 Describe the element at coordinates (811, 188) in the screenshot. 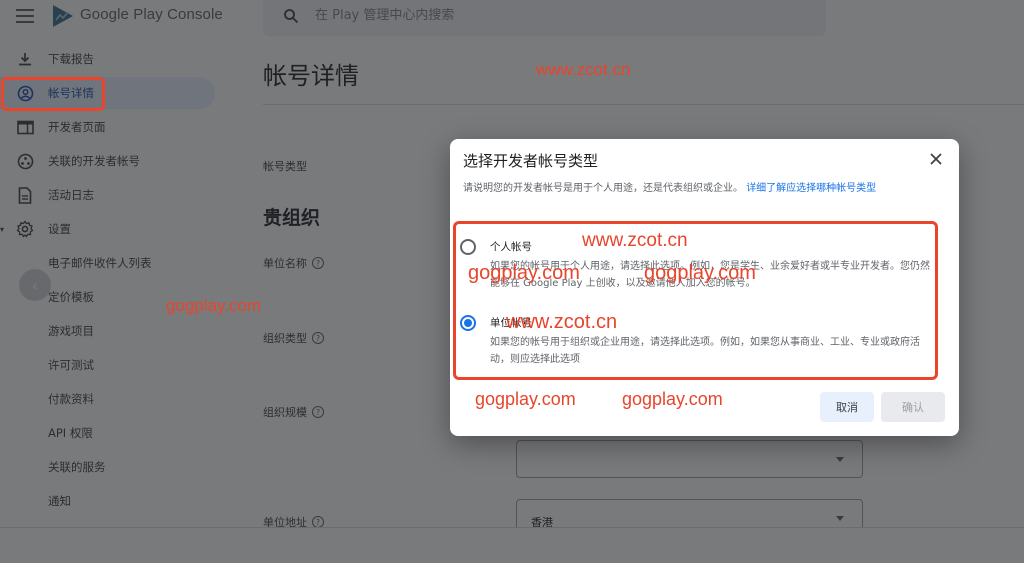

I see `learn-more-link: 详细了解应选择哪种帐号类型` at that location.